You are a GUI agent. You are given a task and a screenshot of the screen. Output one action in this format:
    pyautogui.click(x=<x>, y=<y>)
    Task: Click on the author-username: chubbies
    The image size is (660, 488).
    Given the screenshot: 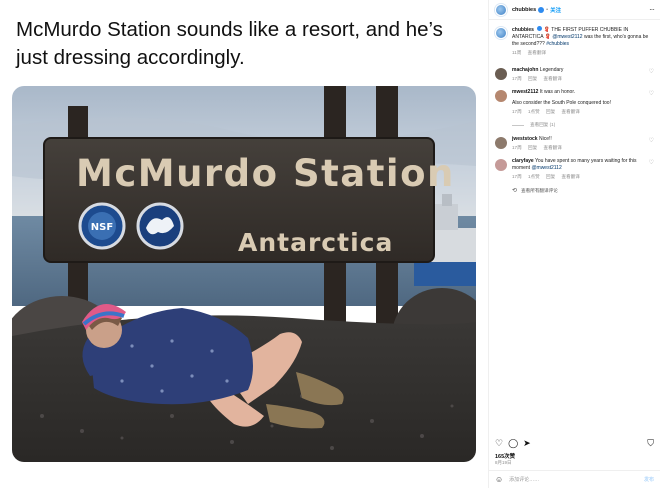 What is the action you would take?
    pyautogui.click(x=524, y=10)
    